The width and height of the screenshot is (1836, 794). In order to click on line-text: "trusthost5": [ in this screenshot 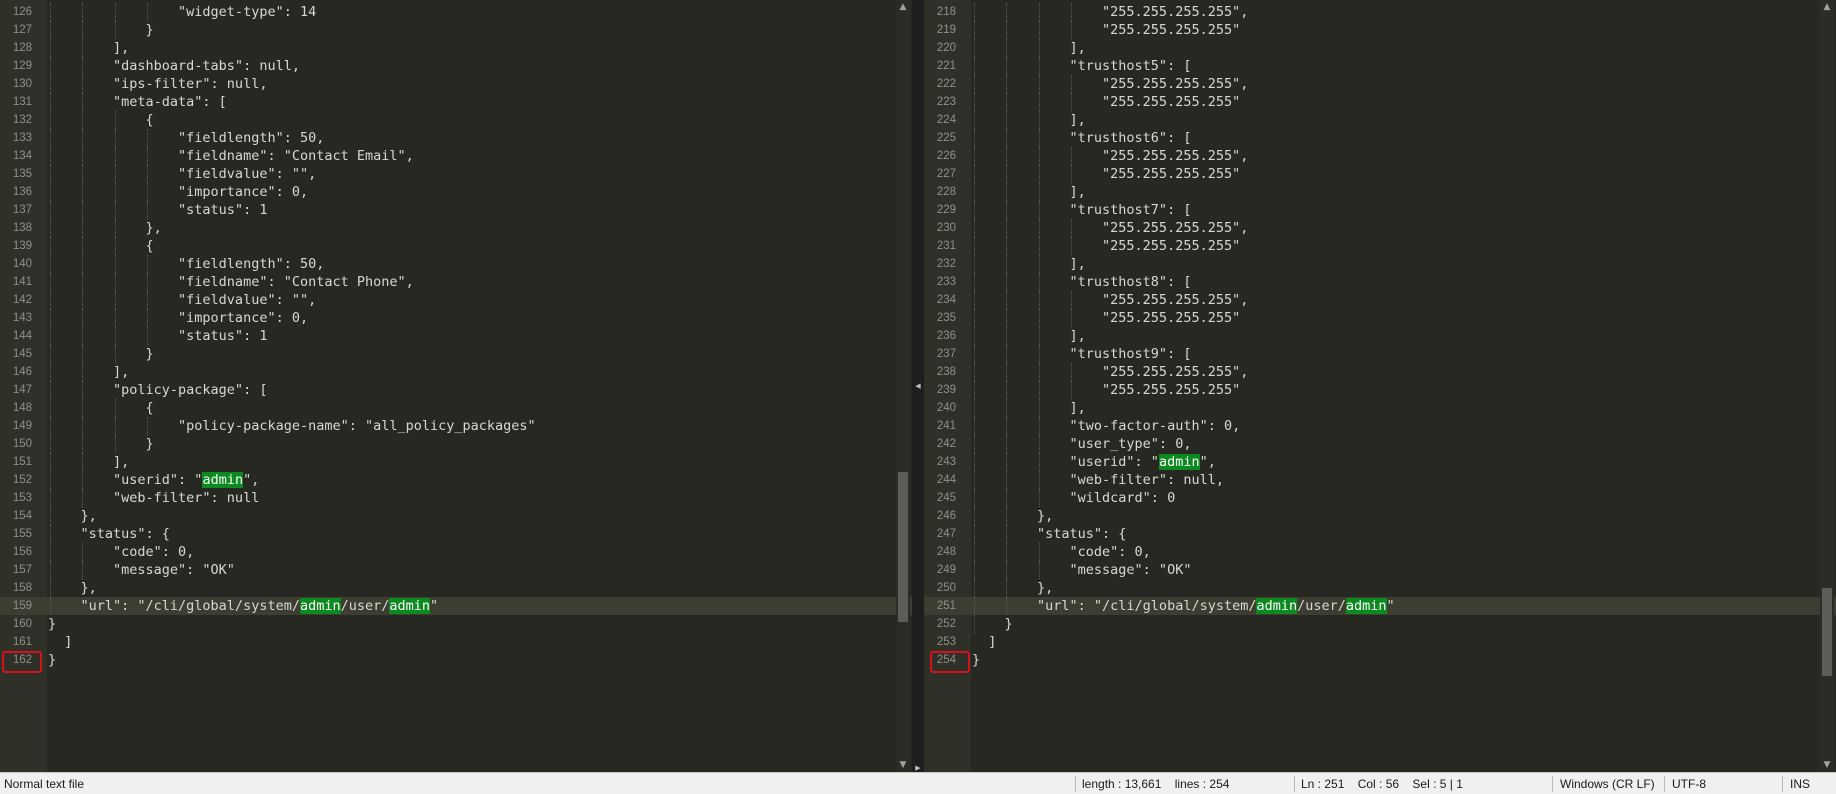, I will do `click(1082, 66)`.